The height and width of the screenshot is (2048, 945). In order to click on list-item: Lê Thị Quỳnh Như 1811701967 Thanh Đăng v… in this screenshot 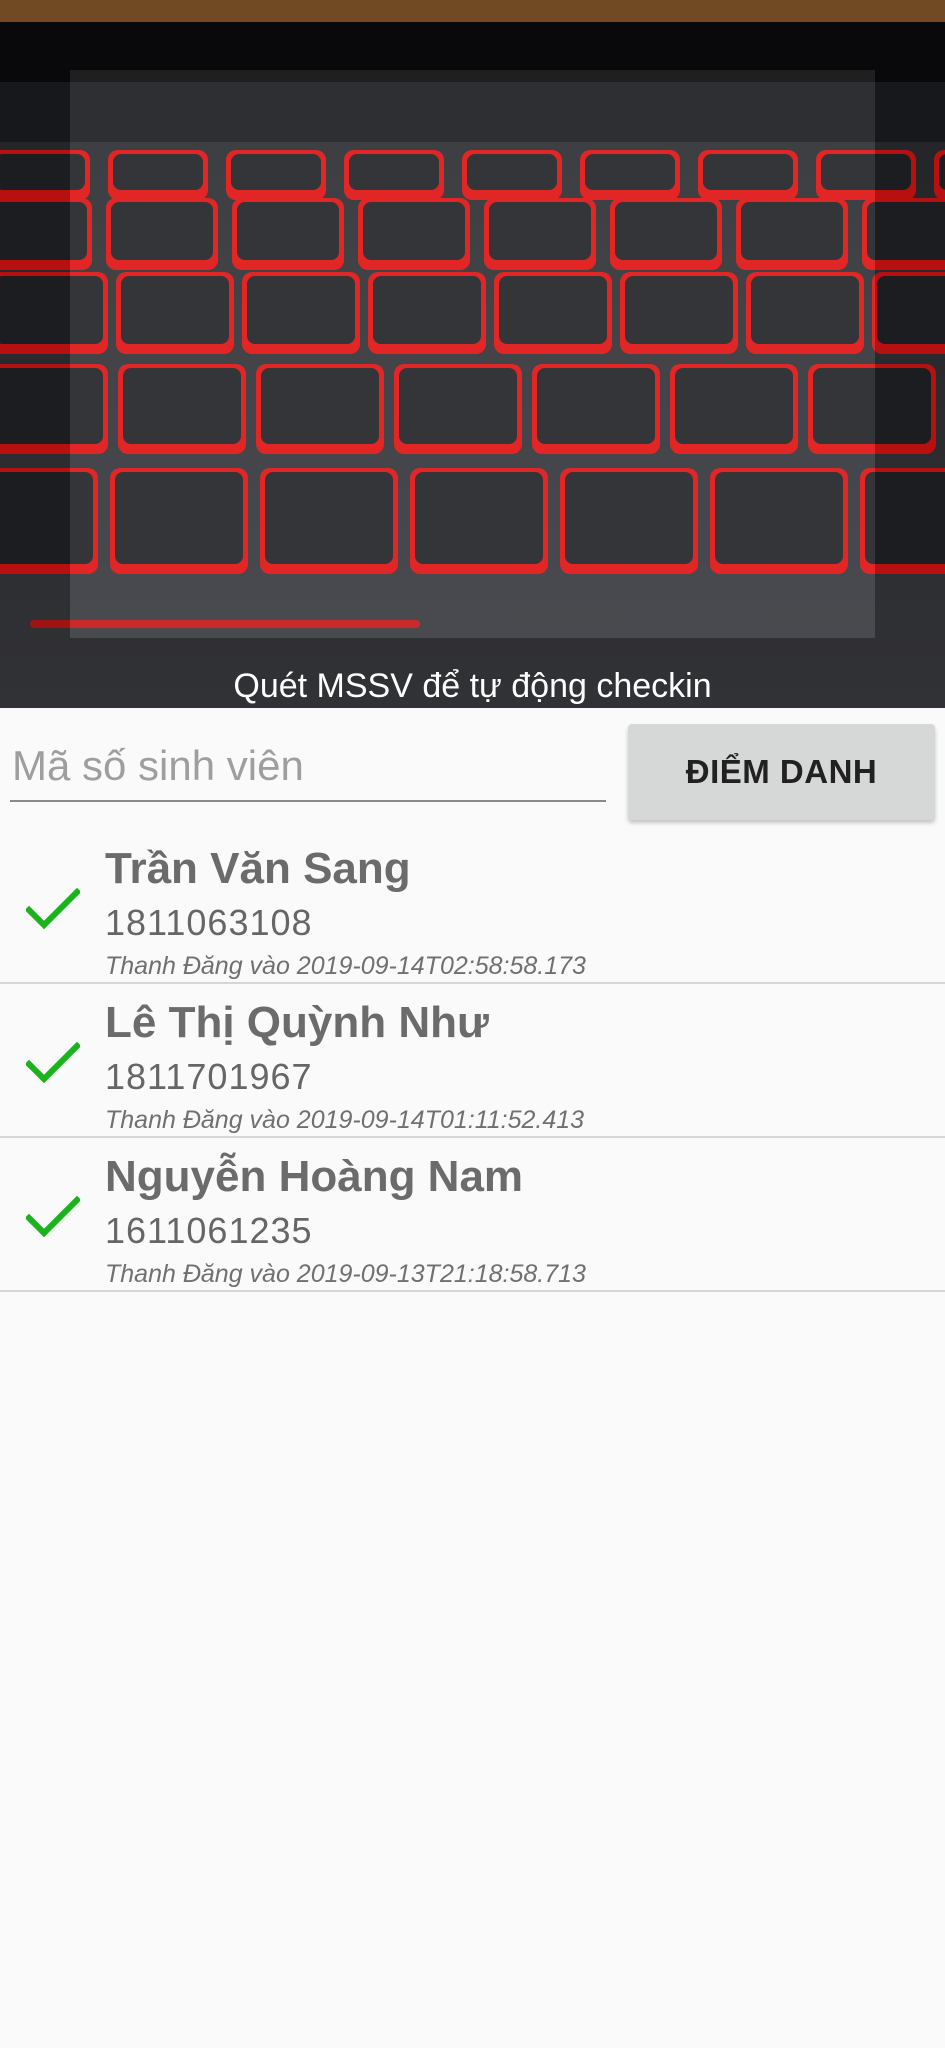, I will do `click(472, 1061)`.